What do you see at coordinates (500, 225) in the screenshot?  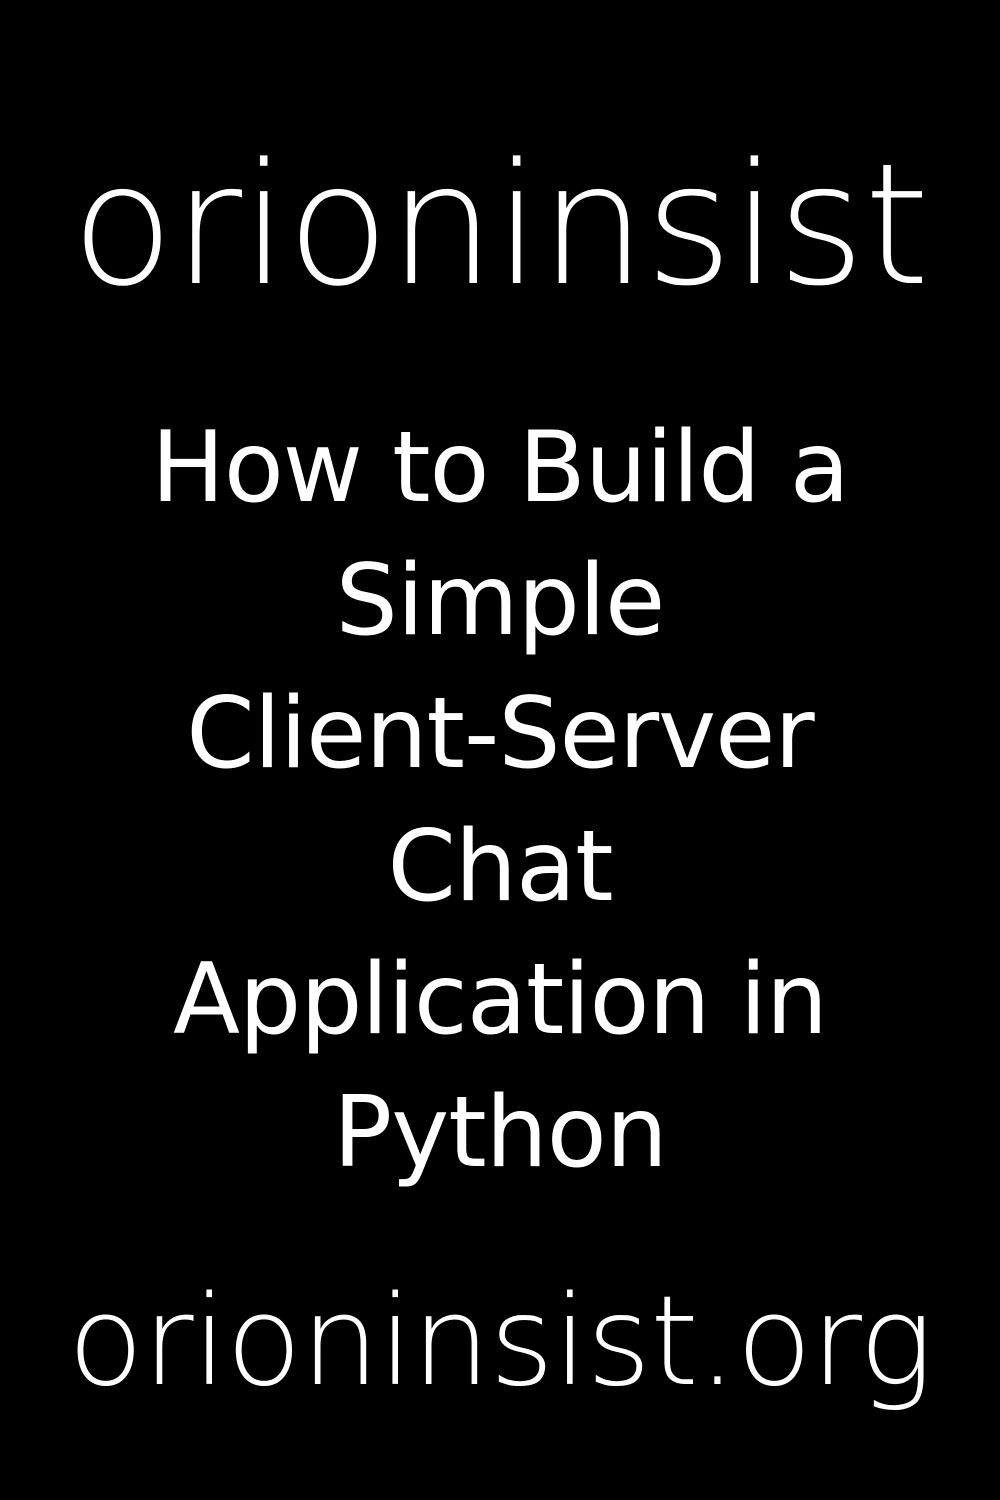 I see `brand-name: orioninsist` at bounding box center [500, 225].